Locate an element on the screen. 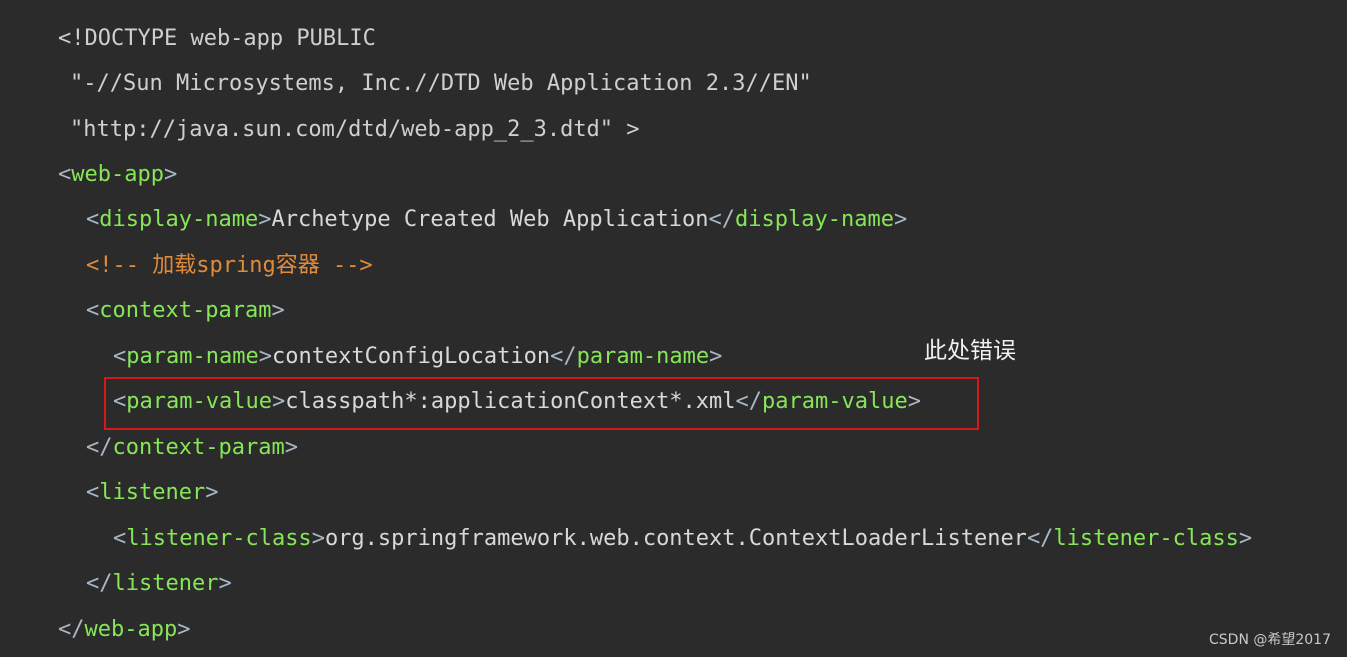 This screenshot has width=1347, height=657. listener-class-open-tag: listener-class is located at coordinates (219, 538).